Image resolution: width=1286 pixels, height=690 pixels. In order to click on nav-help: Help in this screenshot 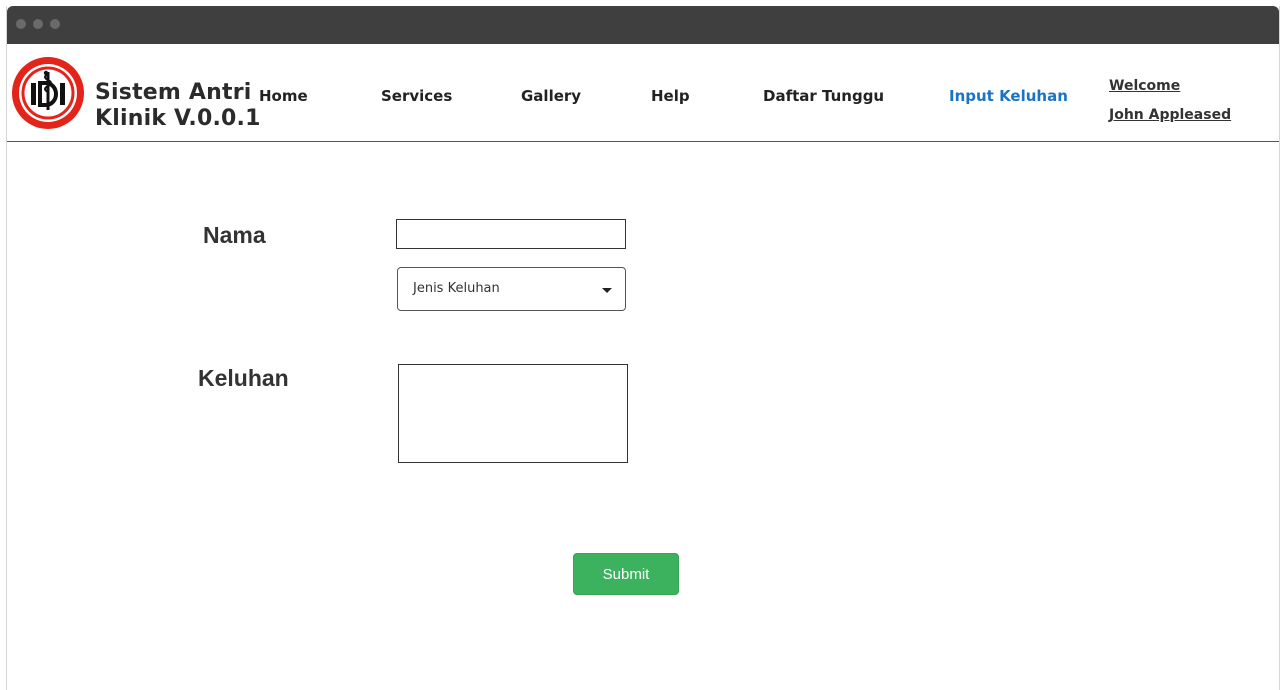, I will do `click(670, 96)`.